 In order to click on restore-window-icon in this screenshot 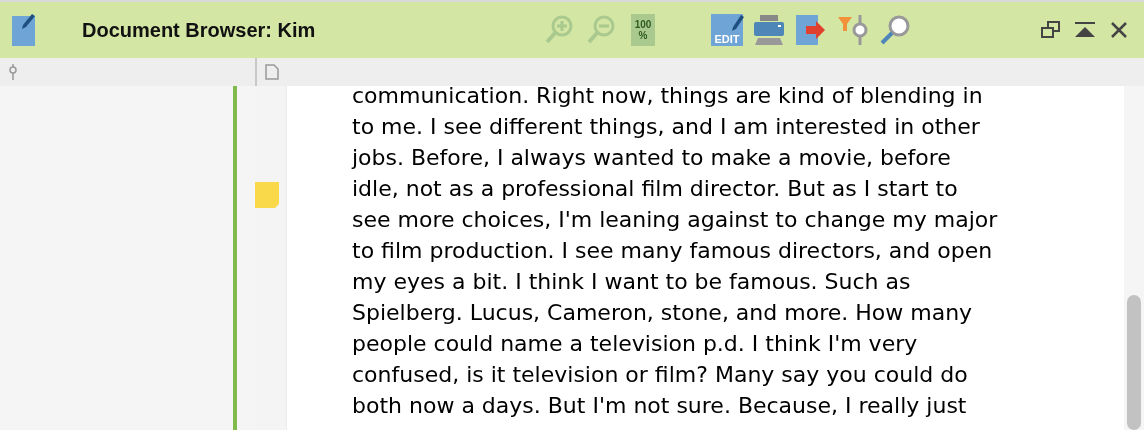, I will do `click(1051, 30)`.